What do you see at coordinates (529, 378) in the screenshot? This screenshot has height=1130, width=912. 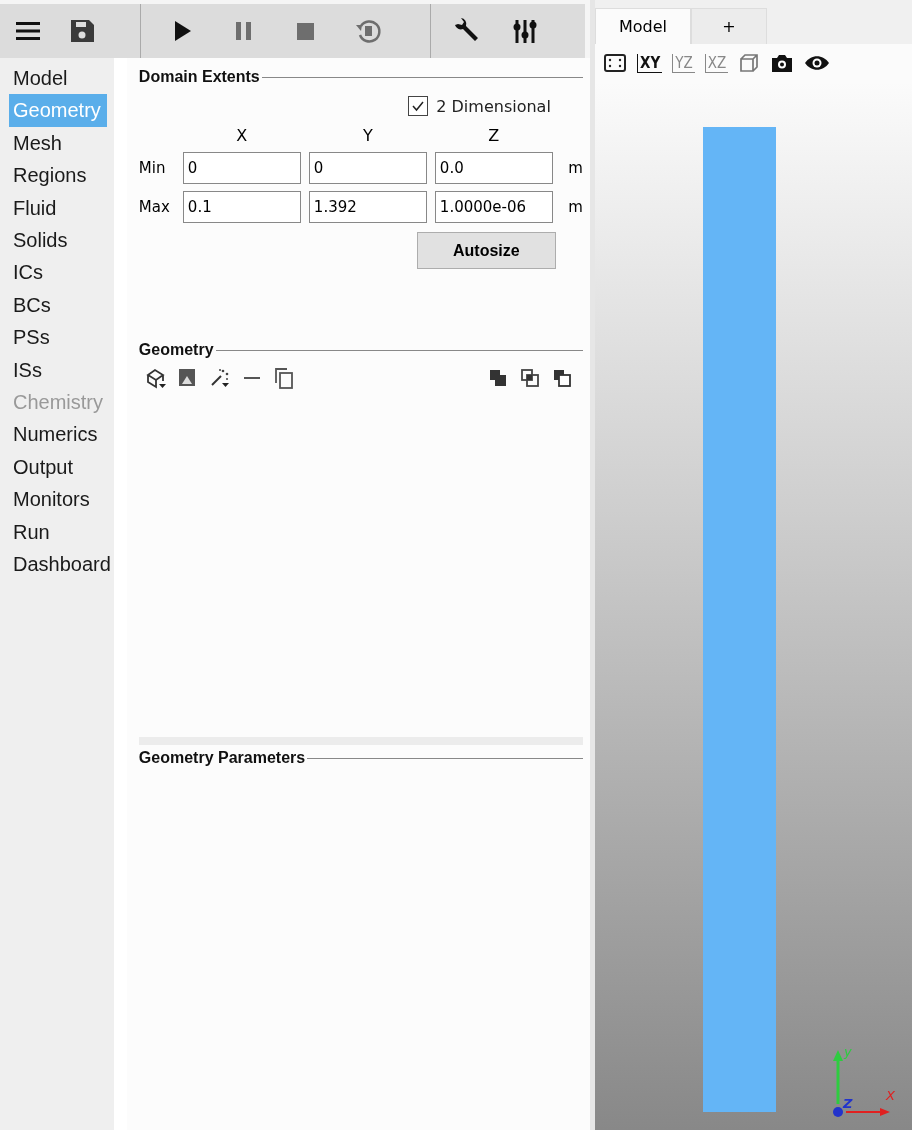 I see `intersection-icon` at bounding box center [529, 378].